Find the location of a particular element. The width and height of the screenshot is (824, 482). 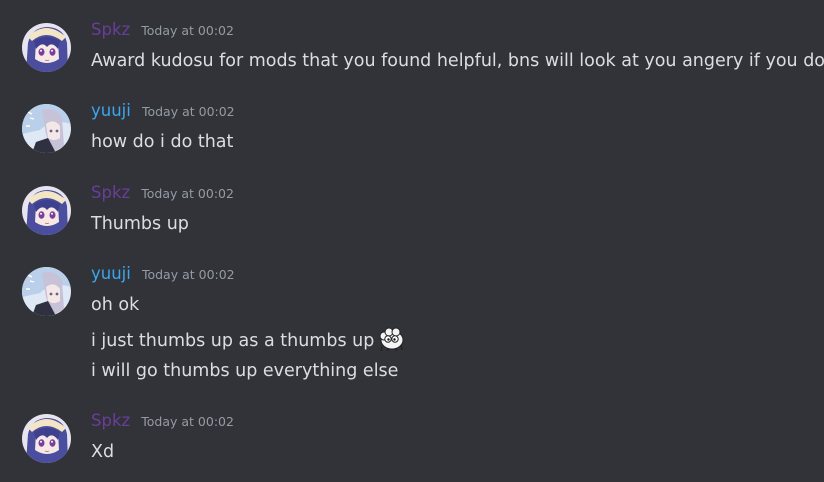

sheep-emoji-icon is located at coordinates (391, 339).